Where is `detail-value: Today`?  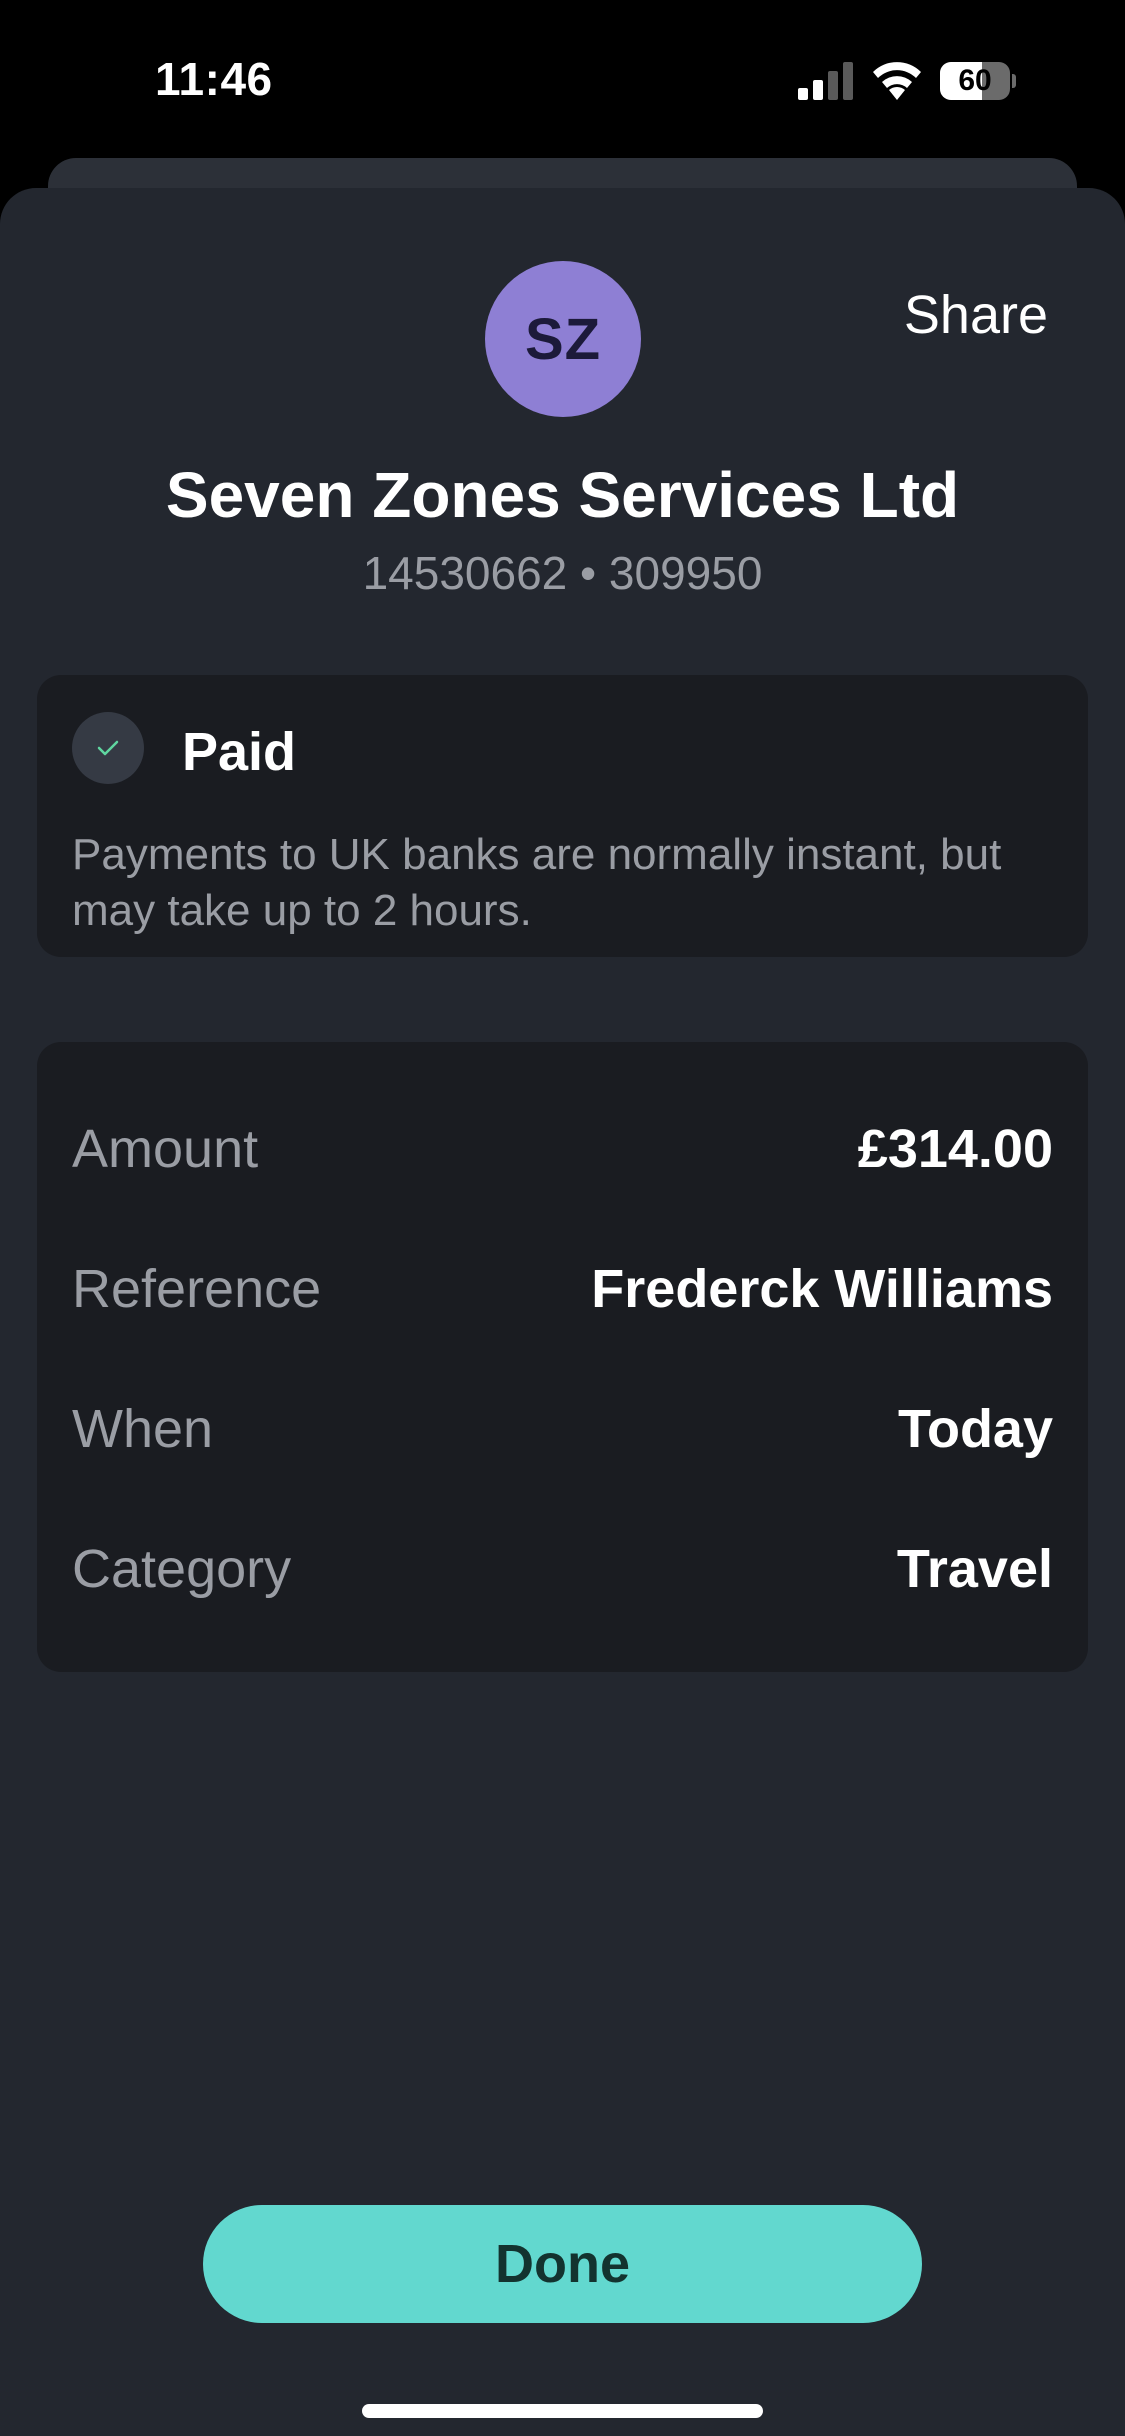 detail-value: Today is located at coordinates (975, 1429).